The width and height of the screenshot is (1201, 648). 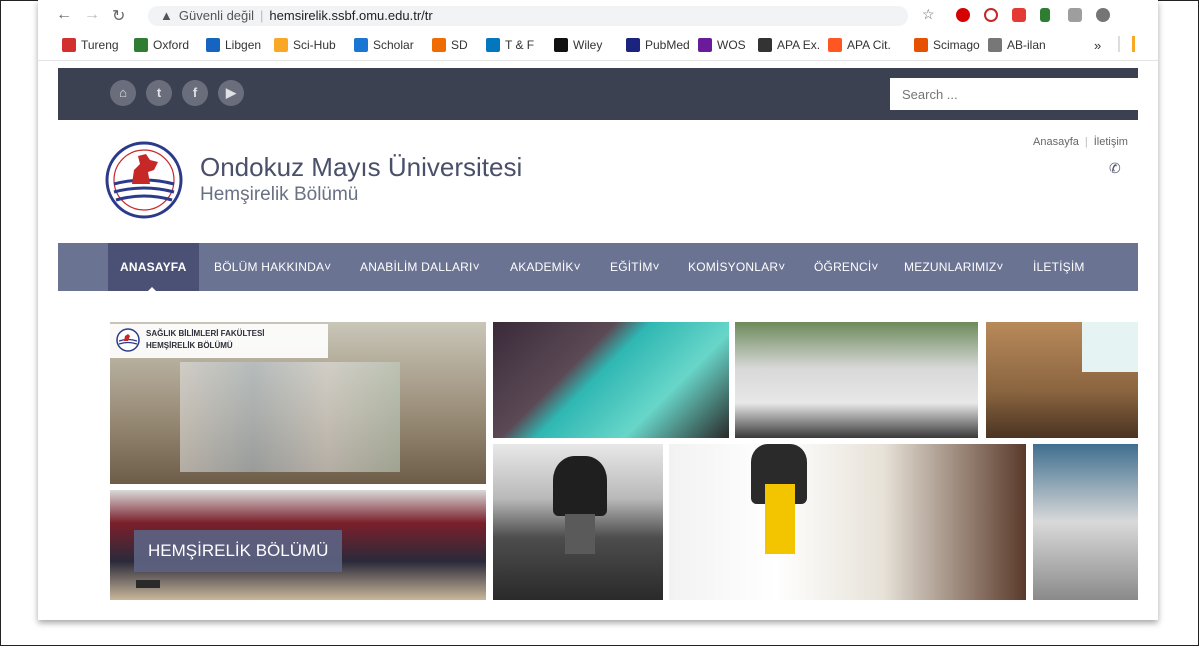 I want to click on bookmark-0: Tureng, so click(x=90, y=45).